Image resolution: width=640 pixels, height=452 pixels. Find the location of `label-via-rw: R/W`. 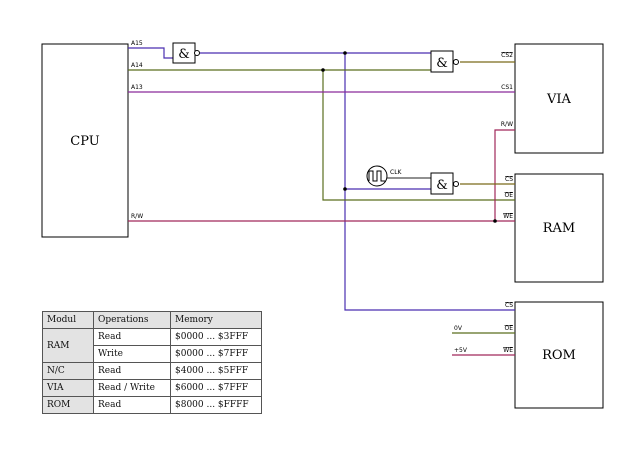

label-via-rw: R/W is located at coordinates (507, 124).